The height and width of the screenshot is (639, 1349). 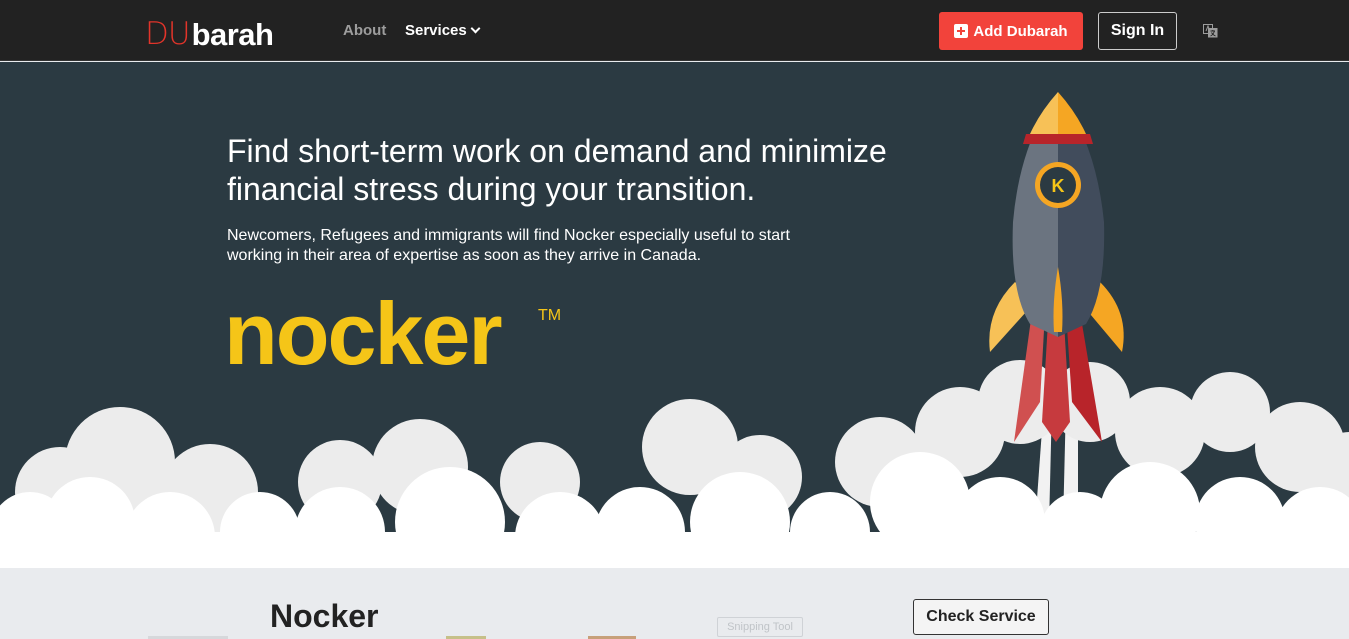 What do you see at coordinates (1020, 31) in the screenshot?
I see `add-dubarah-label: Add Dubarah` at bounding box center [1020, 31].